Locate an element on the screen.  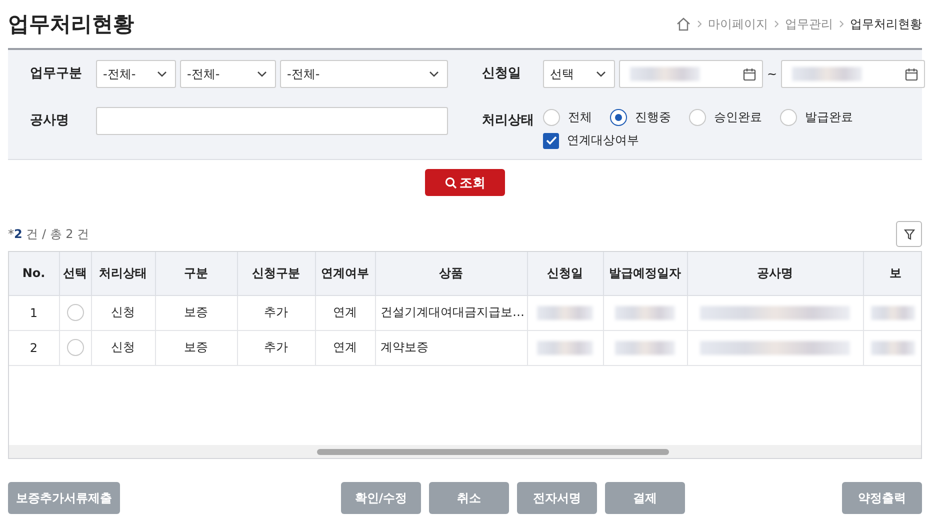
checkbox is located at coordinates (551, 140).